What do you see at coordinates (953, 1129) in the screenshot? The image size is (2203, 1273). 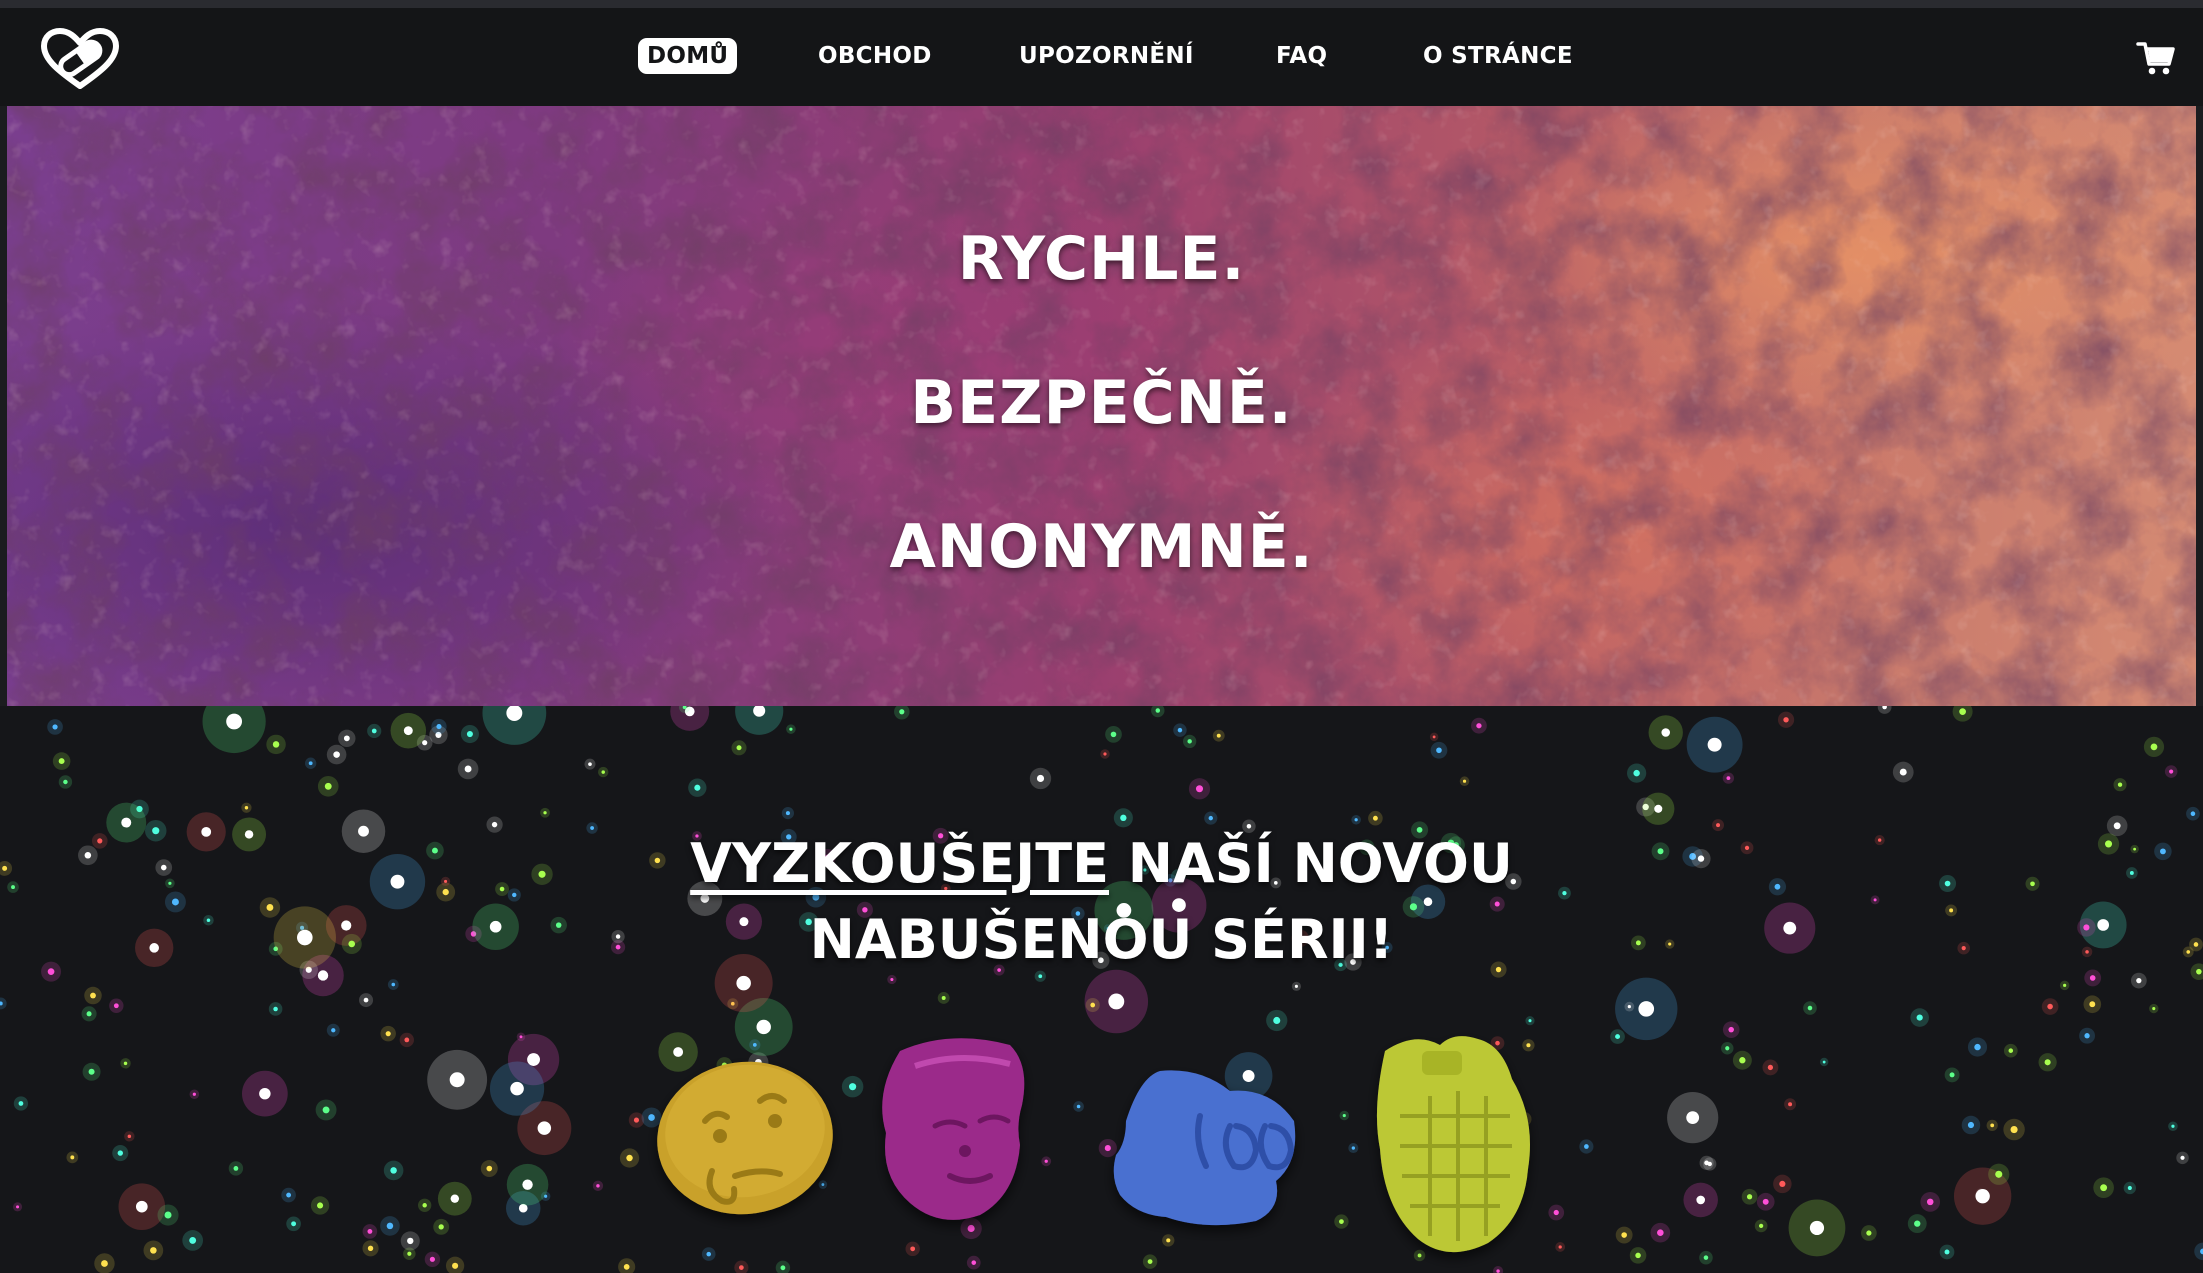 I see `face-pill` at bounding box center [953, 1129].